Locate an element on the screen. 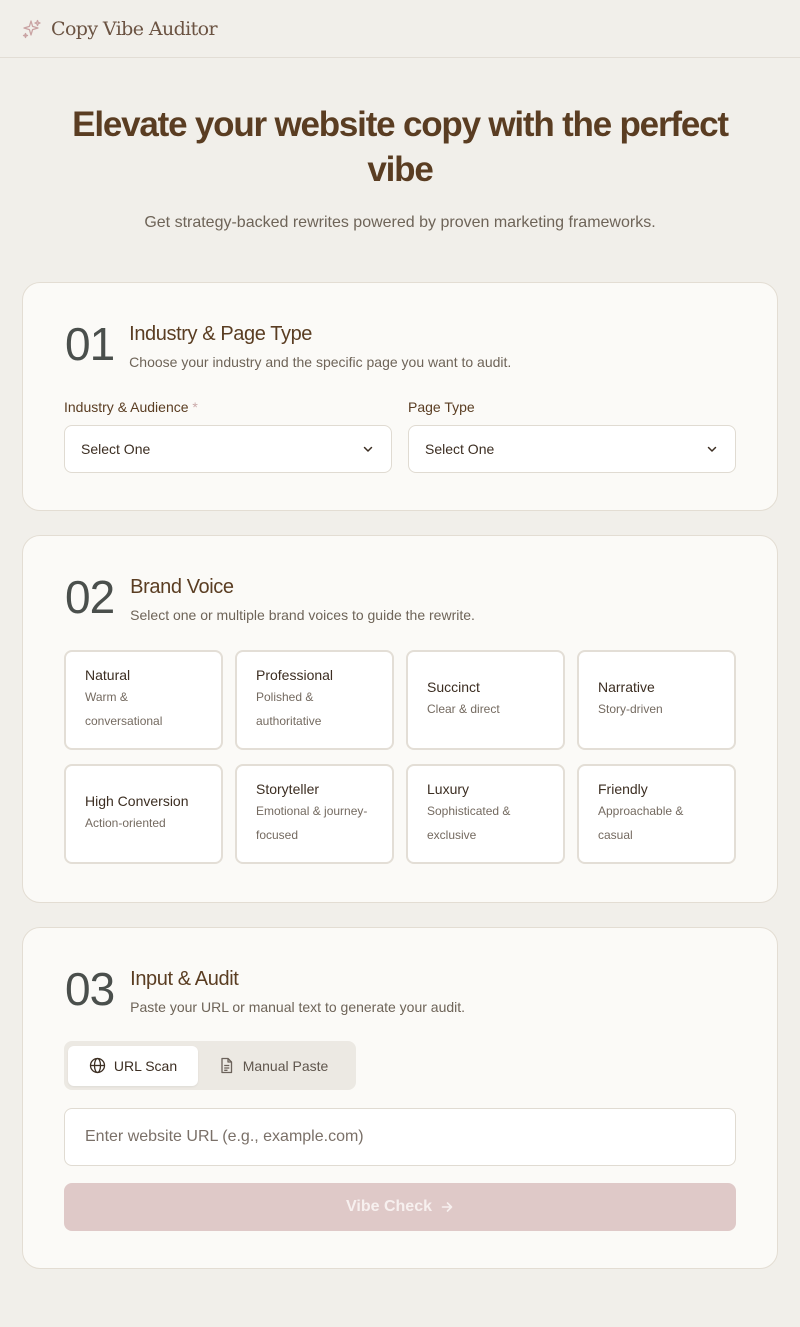 This screenshot has height=1327, width=800. voice-option-storyteller: Storyteller Emotional & journey-focused is located at coordinates (314, 814).